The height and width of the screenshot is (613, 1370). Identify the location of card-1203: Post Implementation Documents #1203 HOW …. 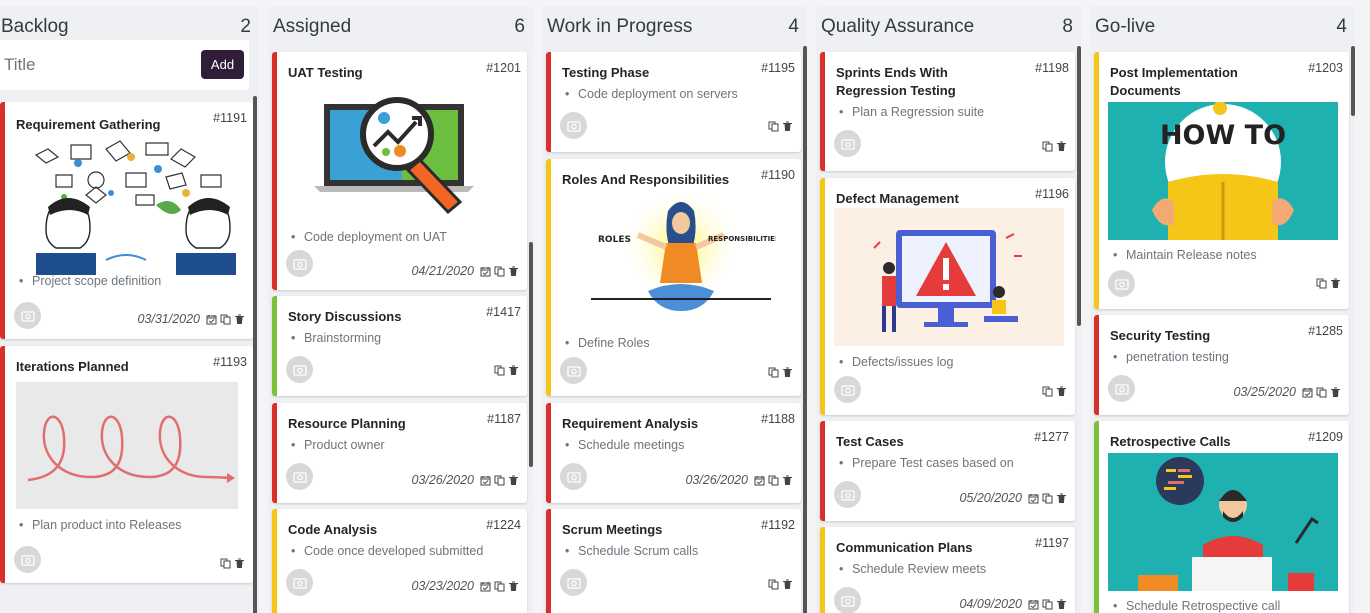
(1221, 180).